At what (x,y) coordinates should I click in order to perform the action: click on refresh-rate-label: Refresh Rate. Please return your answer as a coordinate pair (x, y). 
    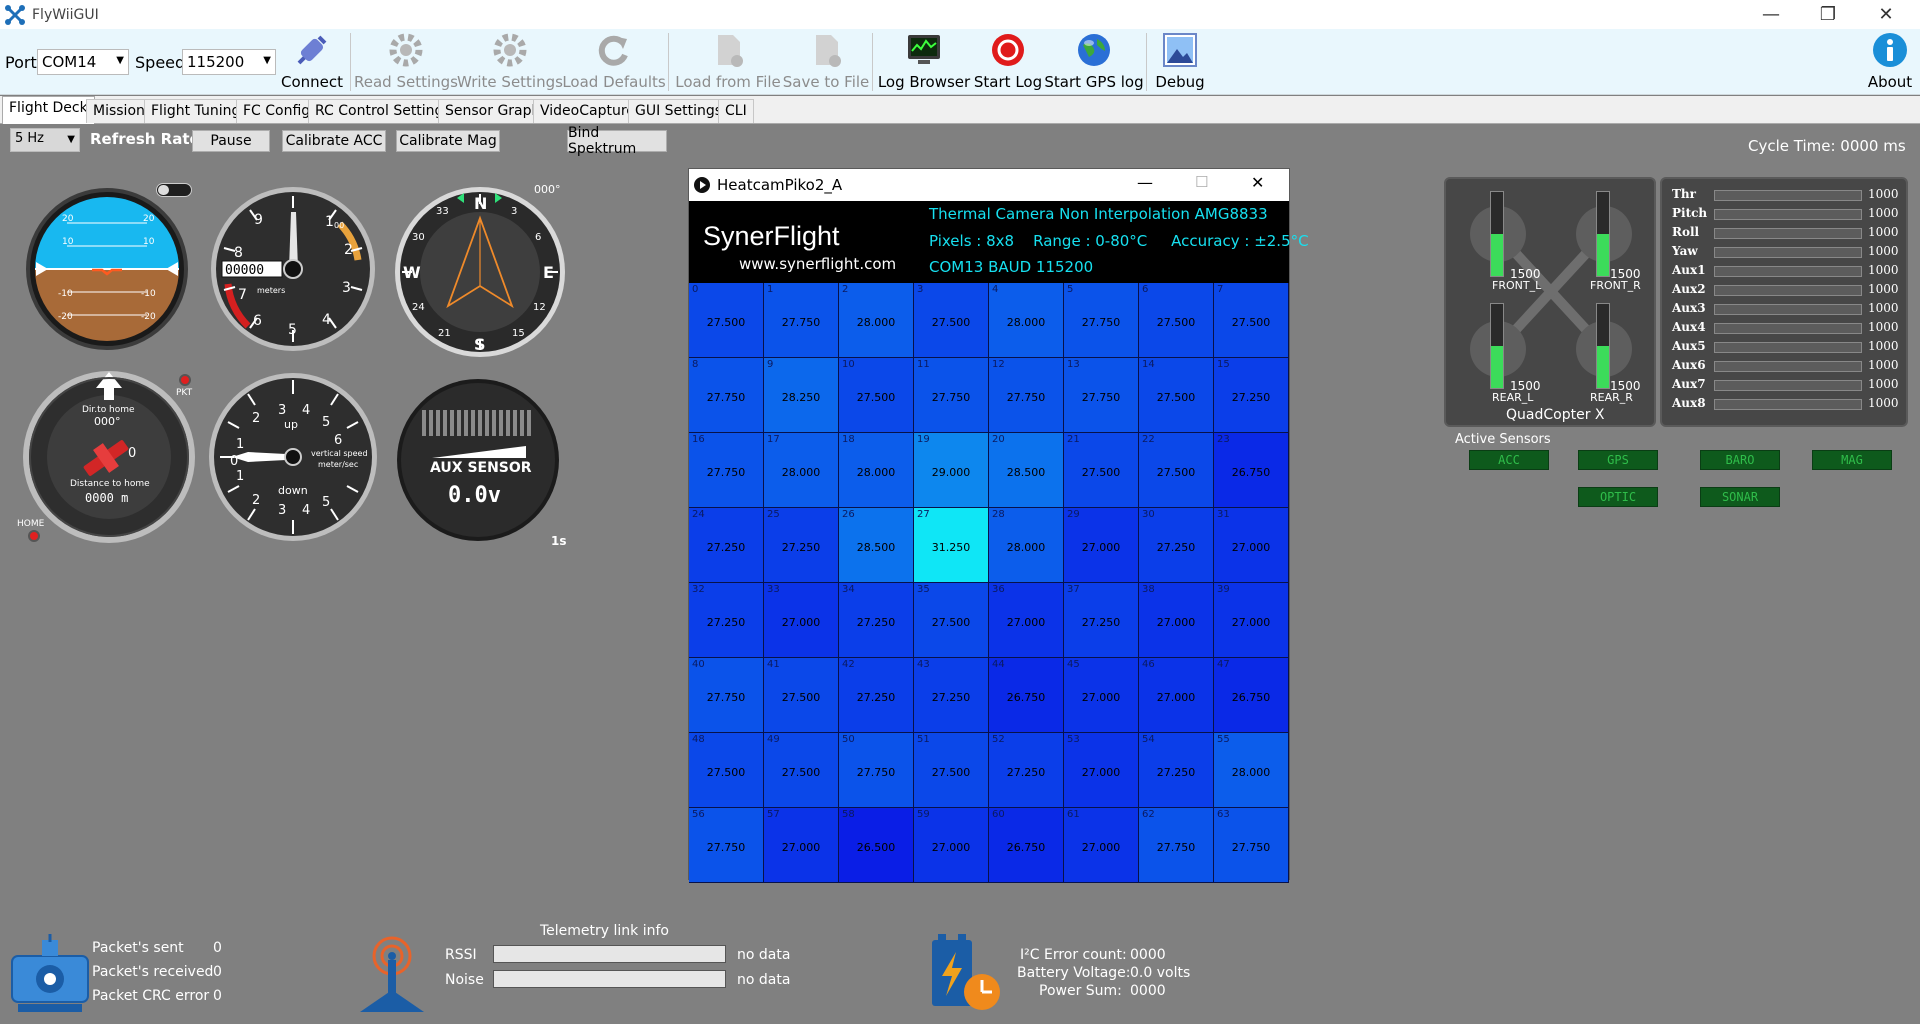
    Looking at the image, I should click on (145, 139).